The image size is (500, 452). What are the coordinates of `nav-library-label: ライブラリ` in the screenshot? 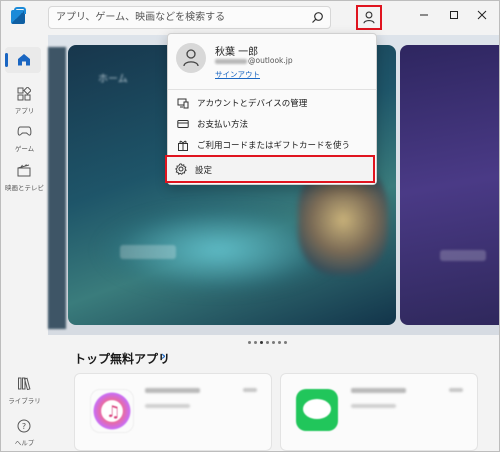 It's located at (24, 401).